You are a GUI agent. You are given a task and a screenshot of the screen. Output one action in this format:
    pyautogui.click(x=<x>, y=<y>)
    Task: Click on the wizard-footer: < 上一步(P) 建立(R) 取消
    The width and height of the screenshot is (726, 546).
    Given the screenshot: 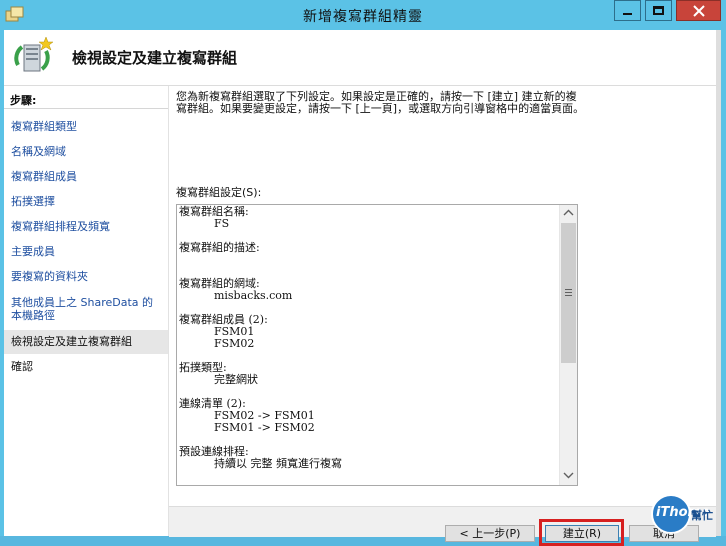 What is the action you would take?
    pyautogui.click(x=442, y=526)
    